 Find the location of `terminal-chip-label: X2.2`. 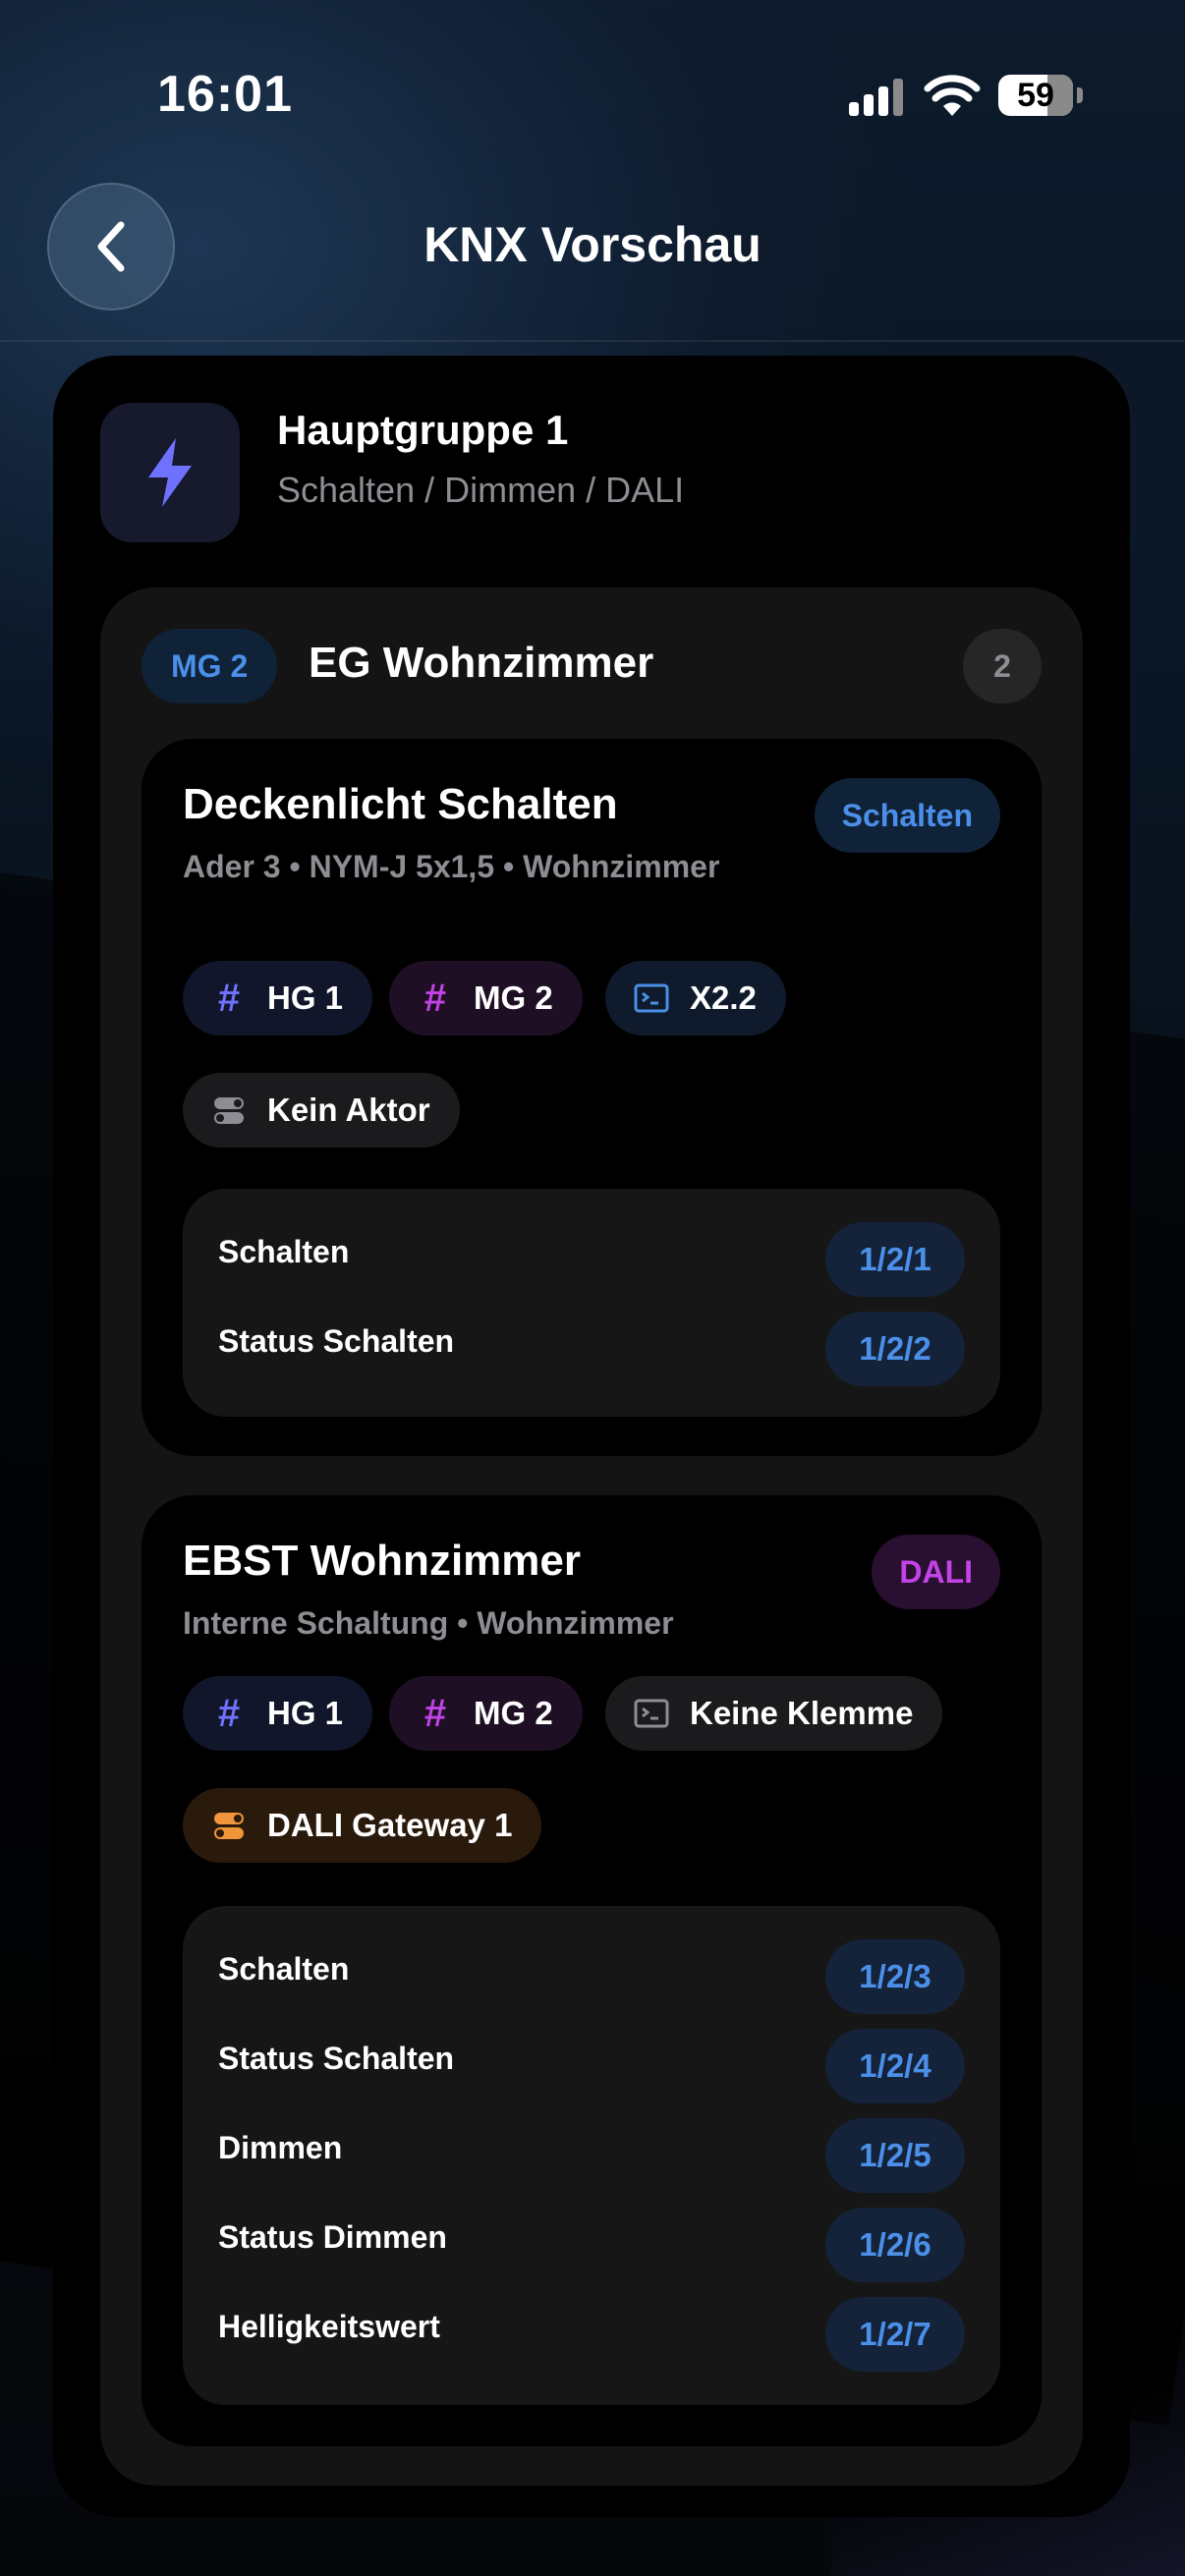

terminal-chip-label: X2.2 is located at coordinates (724, 998).